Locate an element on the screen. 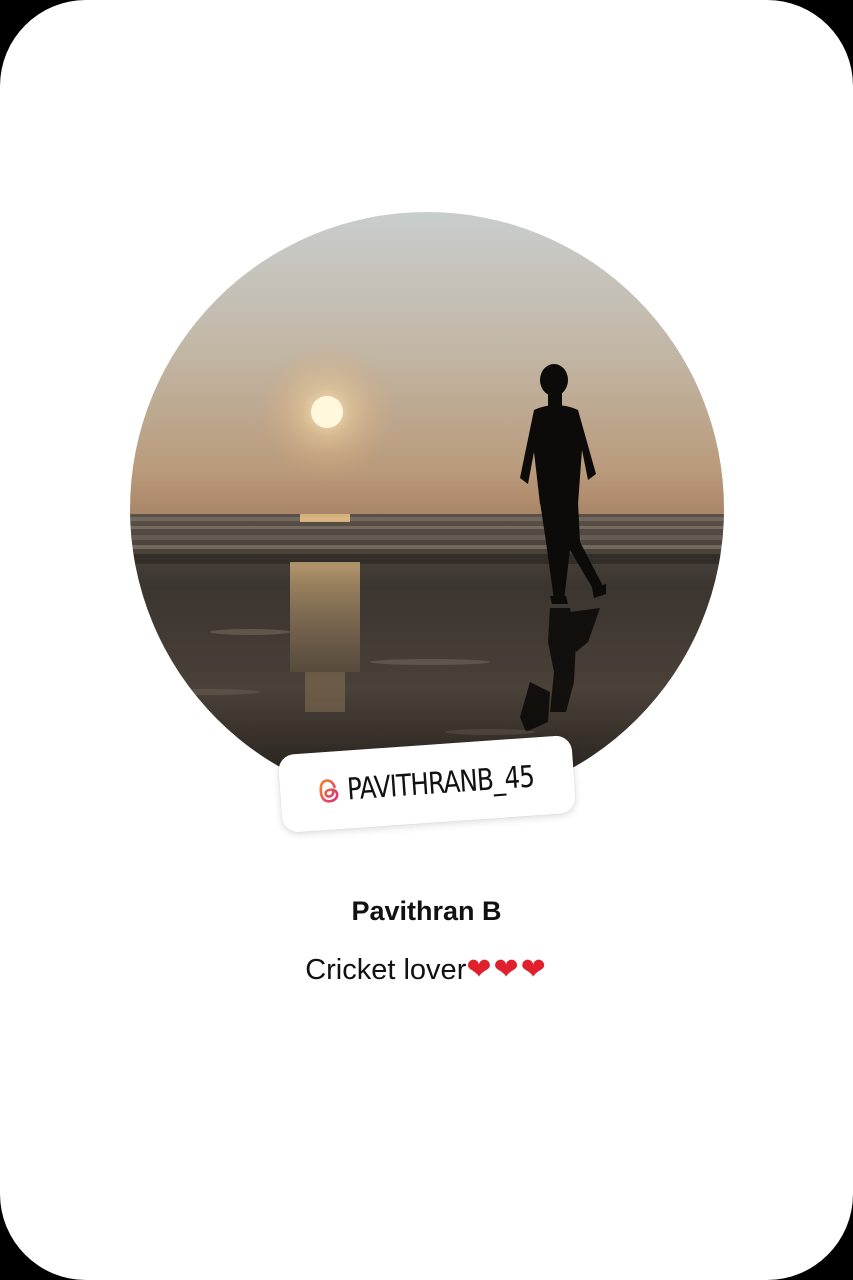 Image resolution: width=853 pixels, height=1280 pixels. threads-icon is located at coordinates (329, 791).